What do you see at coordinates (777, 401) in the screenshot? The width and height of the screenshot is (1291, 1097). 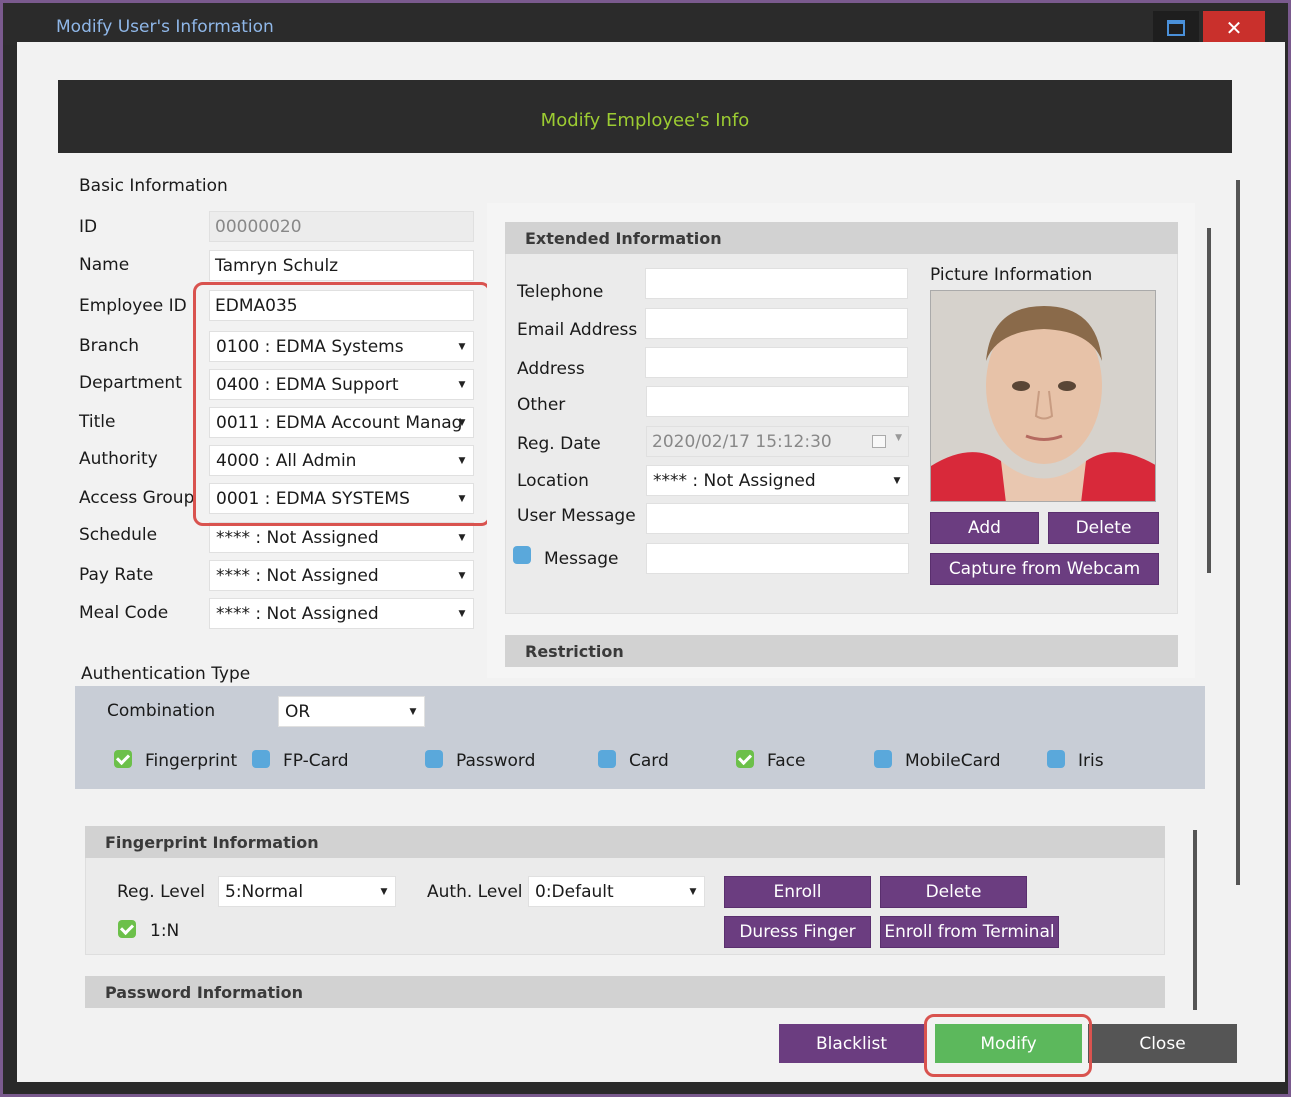 I see `other-field` at bounding box center [777, 401].